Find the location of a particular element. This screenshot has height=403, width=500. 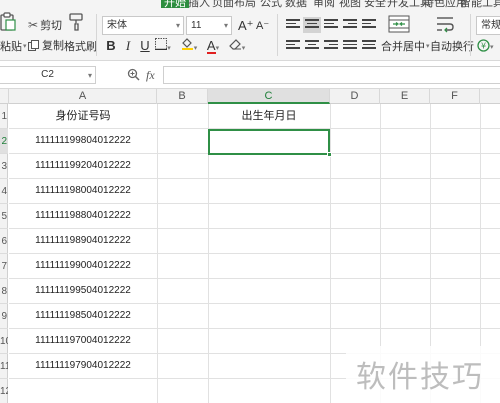

font-name-value: 宋体 is located at coordinates (117, 25).